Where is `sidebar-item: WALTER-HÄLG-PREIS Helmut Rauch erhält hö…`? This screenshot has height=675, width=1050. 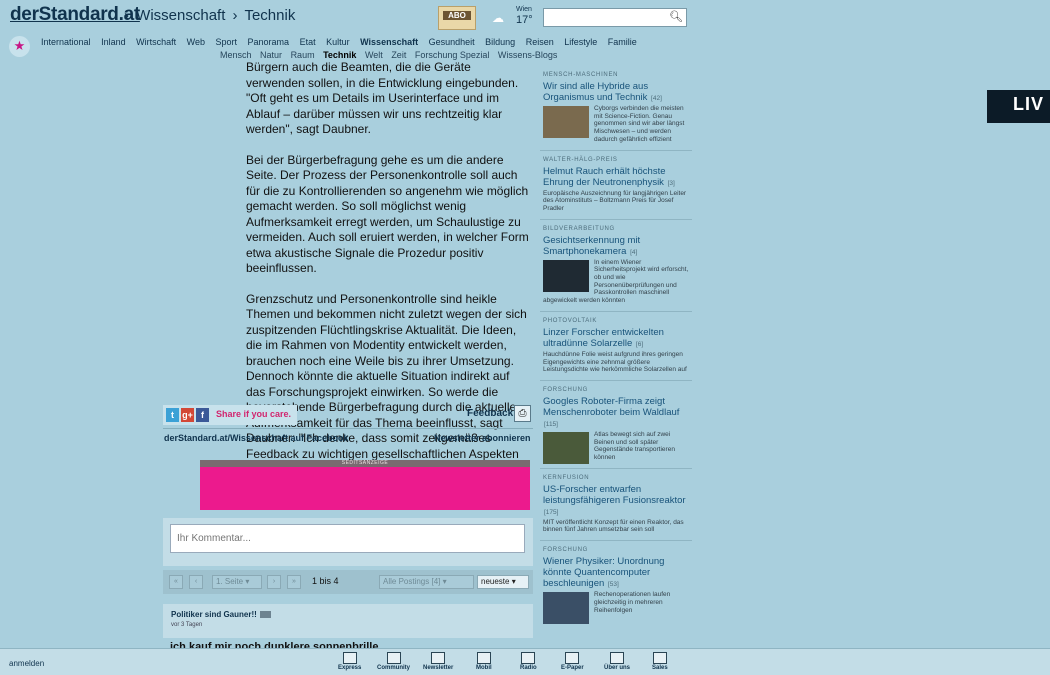
sidebar-item: WALTER-HÄLG-PREIS Helmut Rauch erhält hö… is located at coordinates (616, 181).